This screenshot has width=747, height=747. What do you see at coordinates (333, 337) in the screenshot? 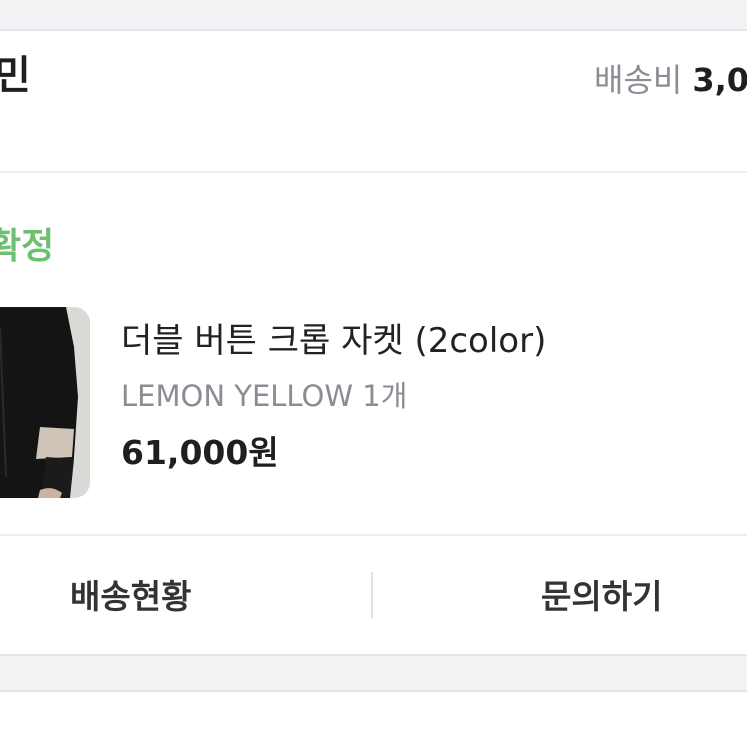
I see `product-name: 더블 버튼 크롭 자켓 (2color)` at bounding box center [333, 337].